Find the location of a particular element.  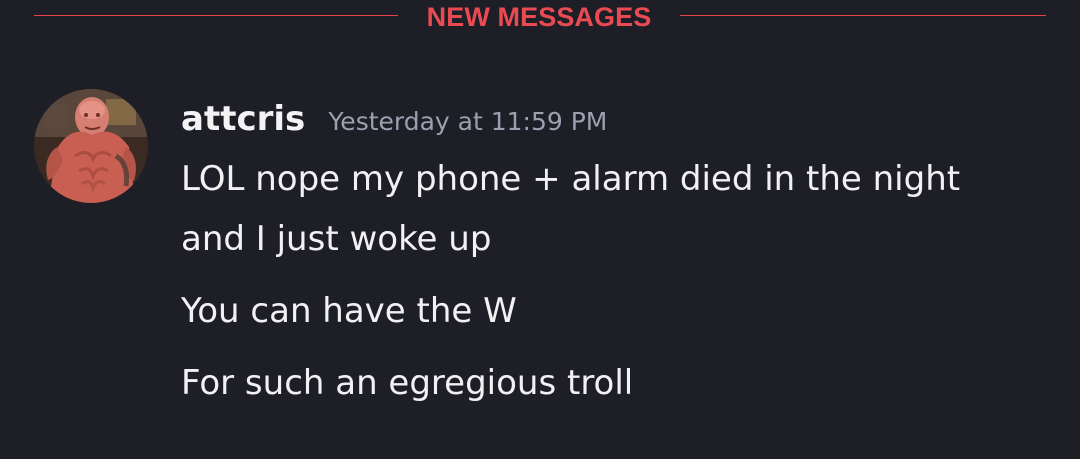

username-link: attcris is located at coordinates (243, 119).